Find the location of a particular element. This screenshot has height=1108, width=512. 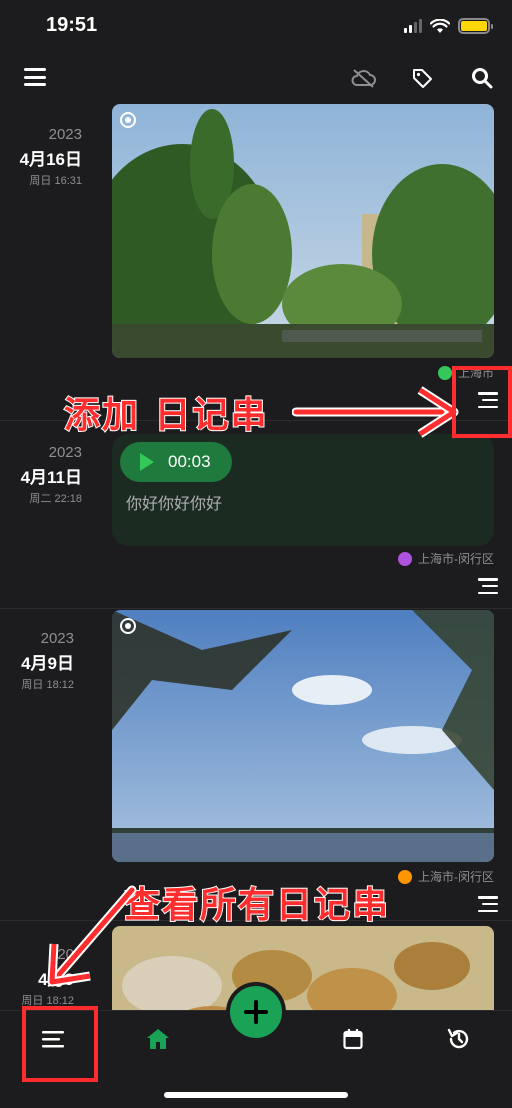

entry-date: 2023 4月11日 周二 22:18 is located at coordinates (41, 475).